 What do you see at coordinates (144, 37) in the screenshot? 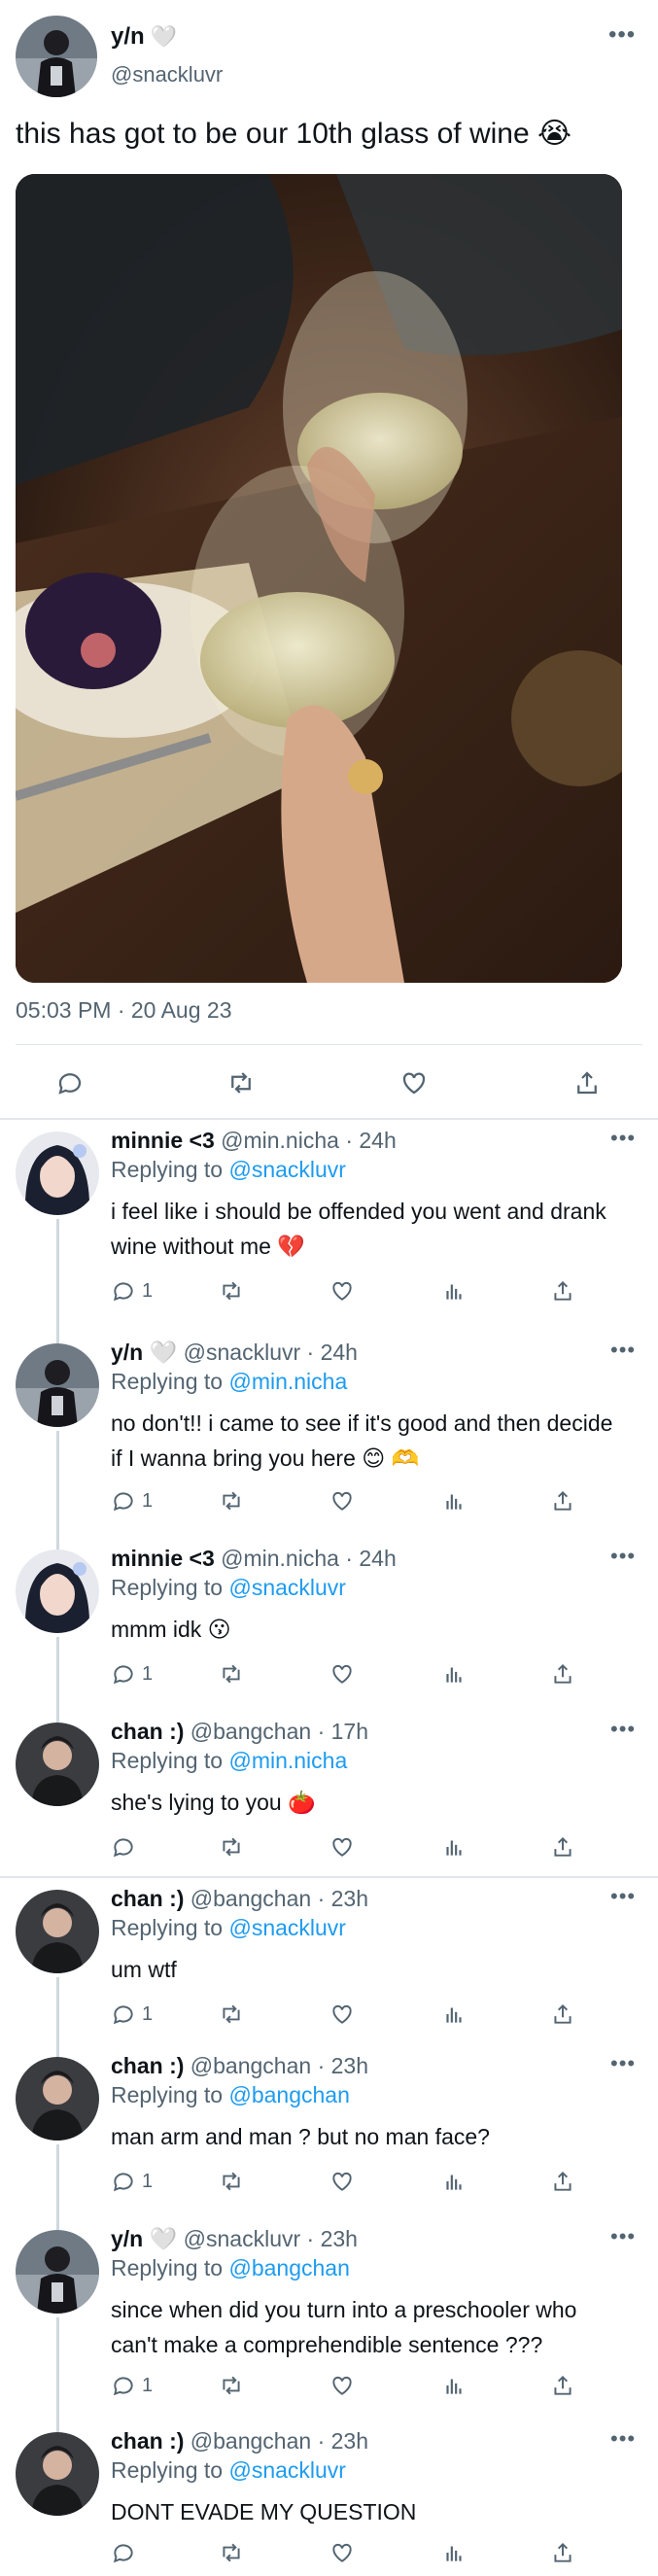
I see `display-name: y/n 🤍` at bounding box center [144, 37].